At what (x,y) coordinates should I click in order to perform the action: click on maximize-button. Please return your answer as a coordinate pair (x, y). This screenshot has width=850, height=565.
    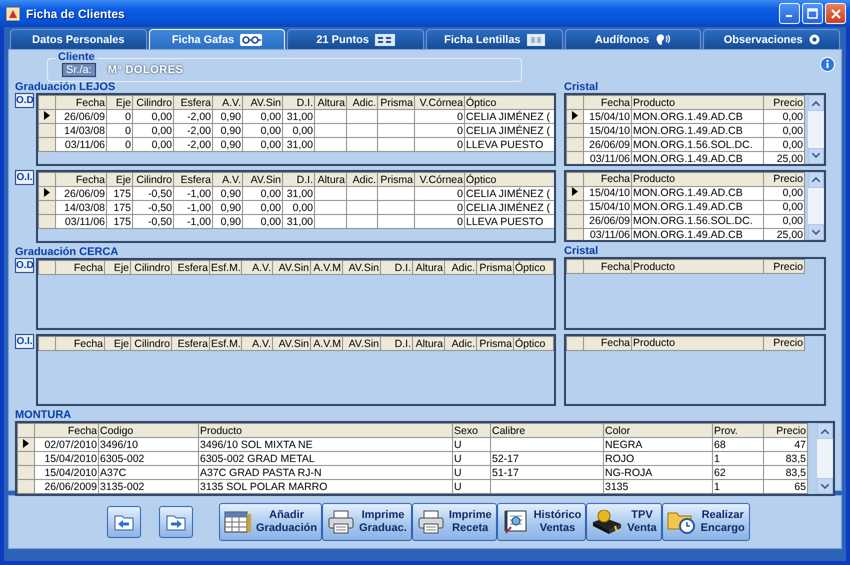
    Looking at the image, I should click on (812, 13).